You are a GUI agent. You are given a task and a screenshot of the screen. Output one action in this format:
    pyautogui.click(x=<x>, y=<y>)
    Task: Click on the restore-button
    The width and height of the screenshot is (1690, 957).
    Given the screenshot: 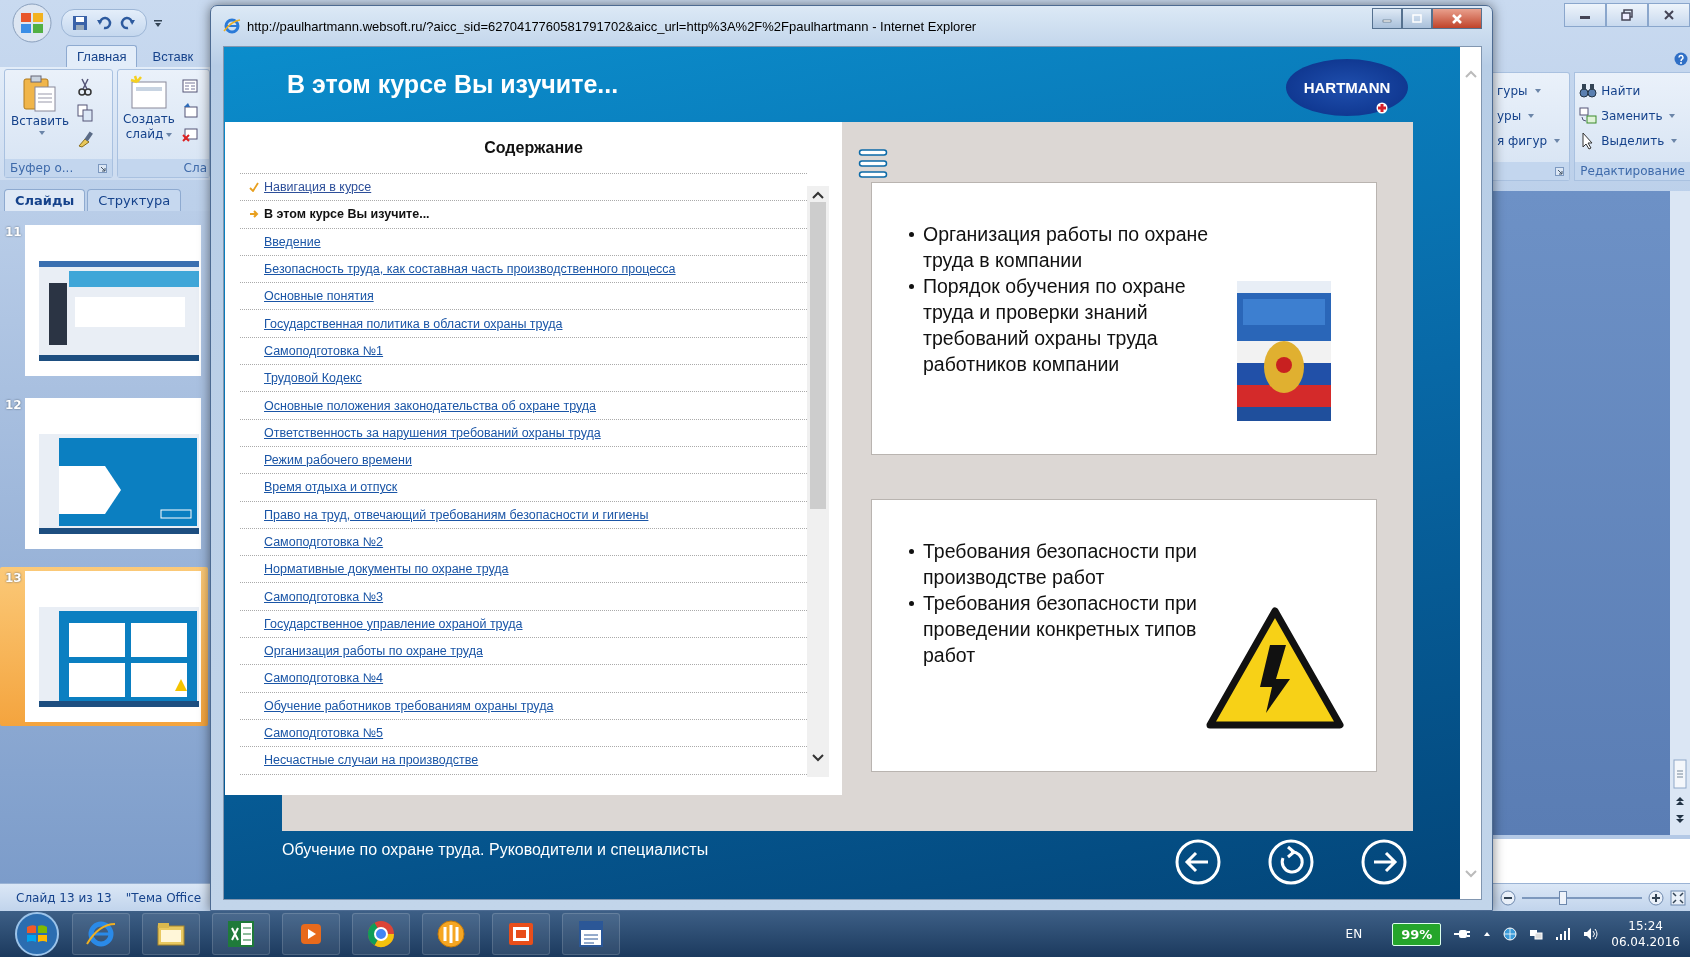 What is the action you would take?
    pyautogui.click(x=1627, y=15)
    